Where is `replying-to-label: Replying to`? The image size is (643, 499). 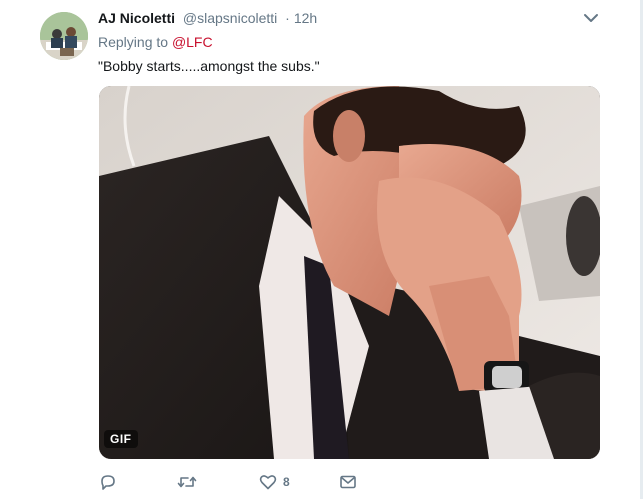
replying-to-label: Replying to is located at coordinates (135, 42).